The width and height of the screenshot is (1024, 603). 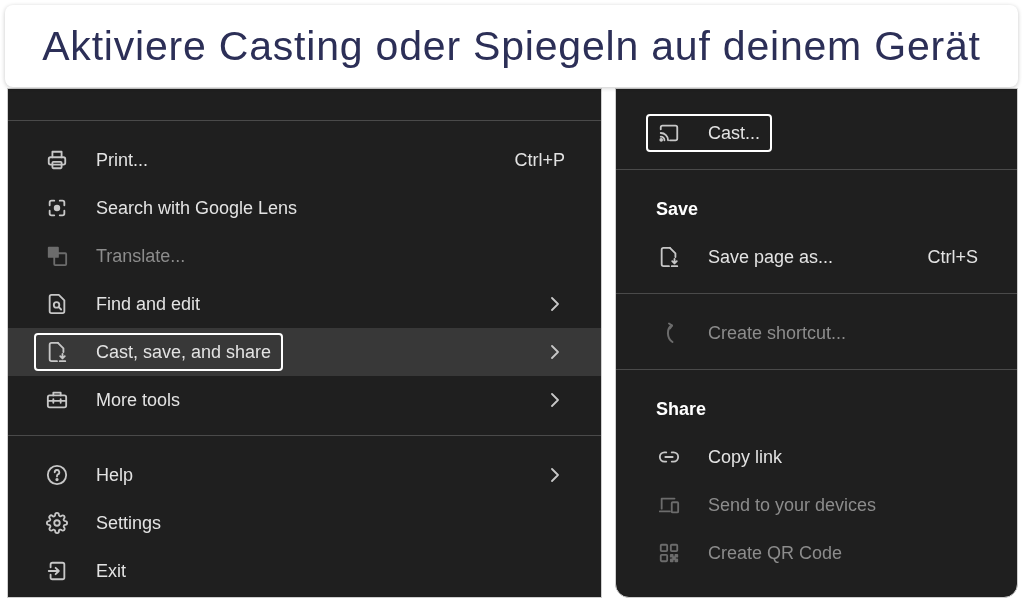 I want to click on overlapping-squares-icon, so click(x=57, y=256).